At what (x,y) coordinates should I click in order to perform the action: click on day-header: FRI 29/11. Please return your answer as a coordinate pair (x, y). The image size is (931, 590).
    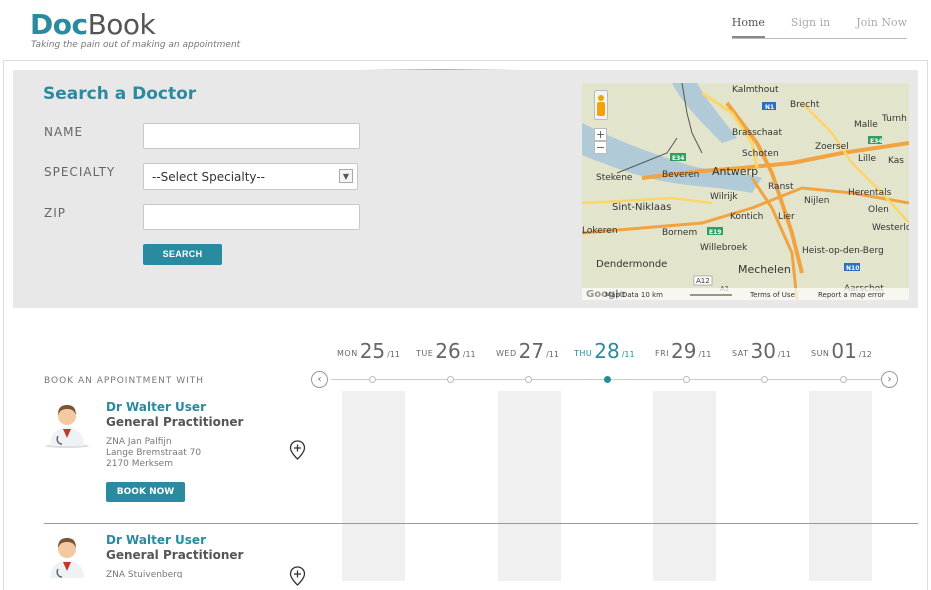
    Looking at the image, I should click on (683, 351).